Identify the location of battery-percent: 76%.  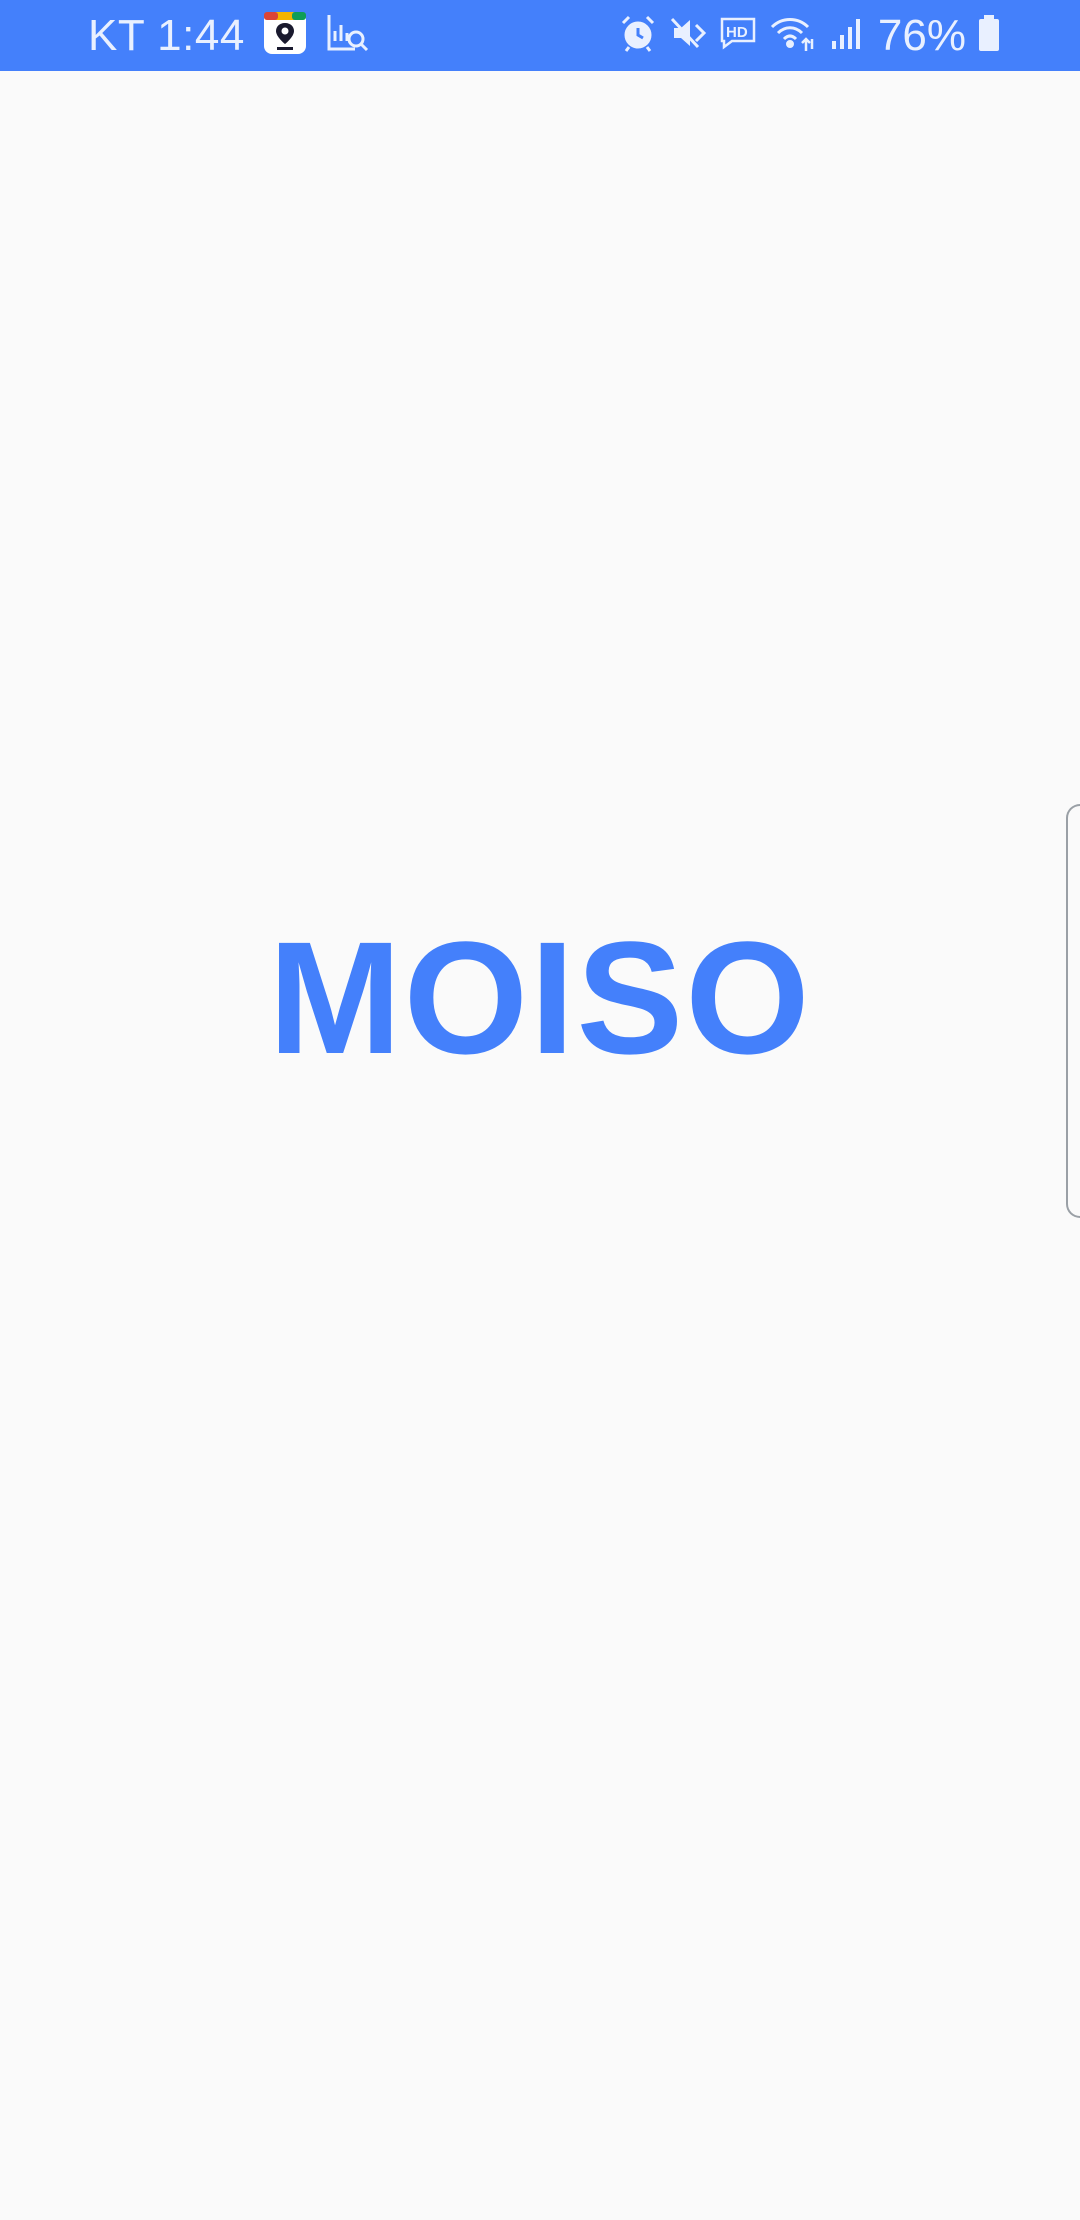
(921, 35).